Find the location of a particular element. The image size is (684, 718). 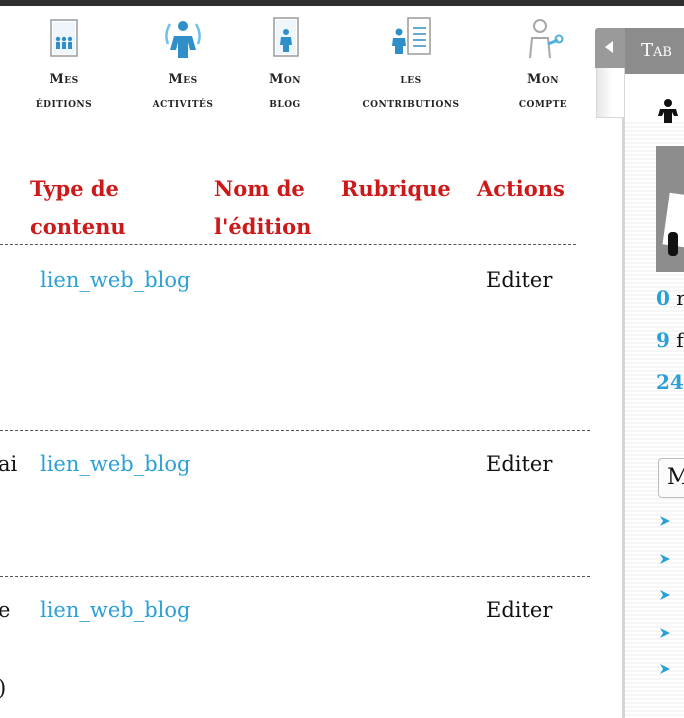

tab-fold is located at coordinates (610, 93).